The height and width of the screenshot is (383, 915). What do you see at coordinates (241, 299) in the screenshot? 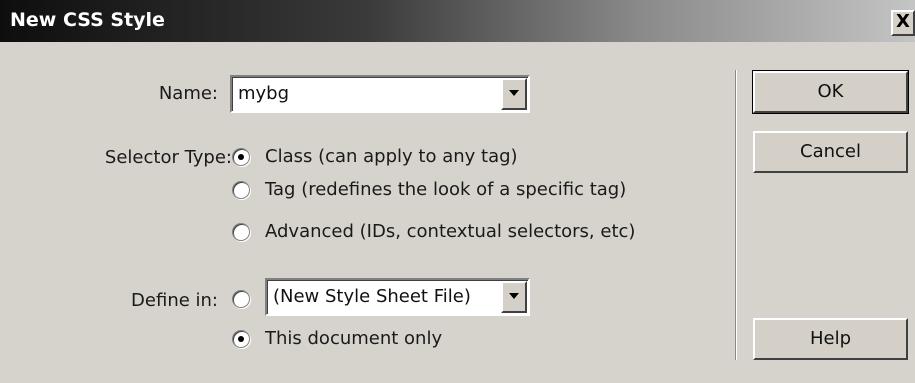
I see `radio-new-style-sheet-file` at bounding box center [241, 299].